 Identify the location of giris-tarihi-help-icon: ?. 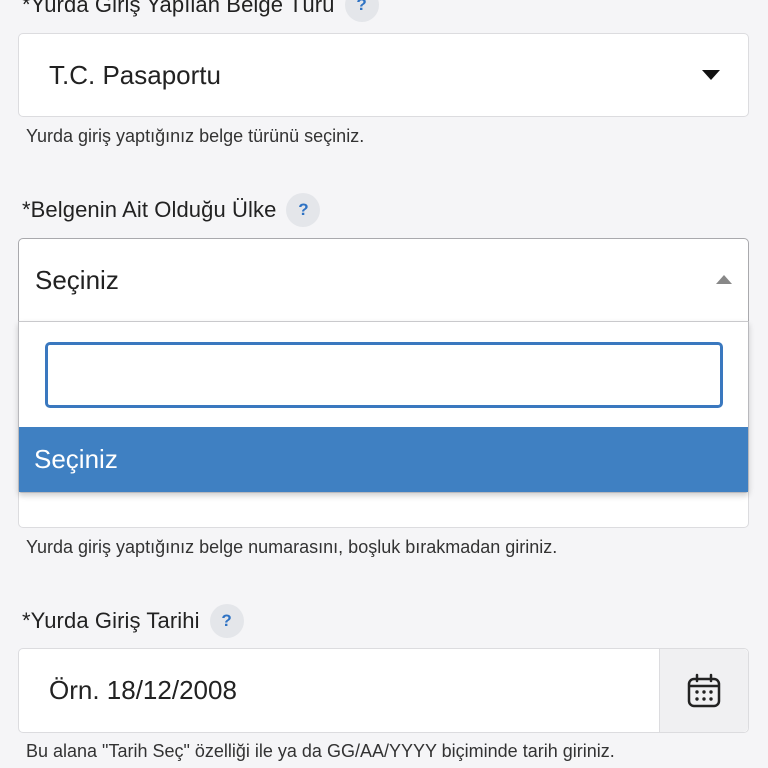
(226, 621).